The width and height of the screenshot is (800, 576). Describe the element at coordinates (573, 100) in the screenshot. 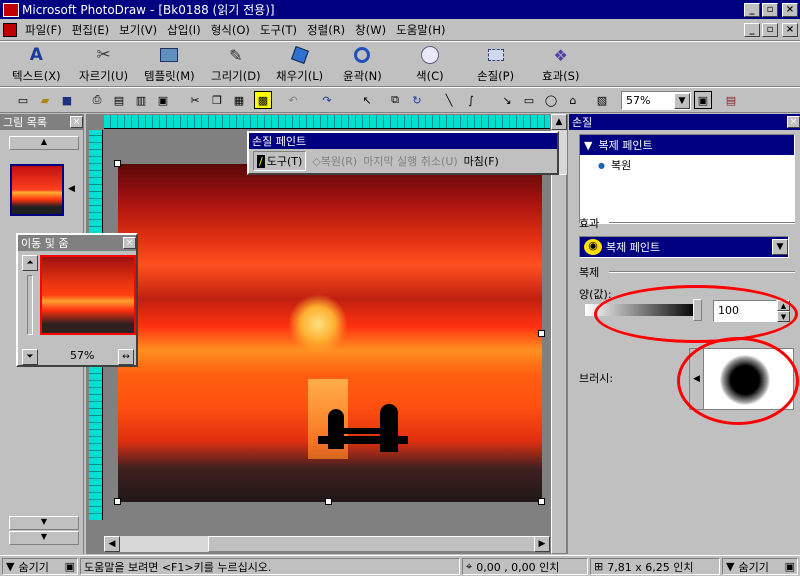

I see `shape-icon: ⌂` at that location.